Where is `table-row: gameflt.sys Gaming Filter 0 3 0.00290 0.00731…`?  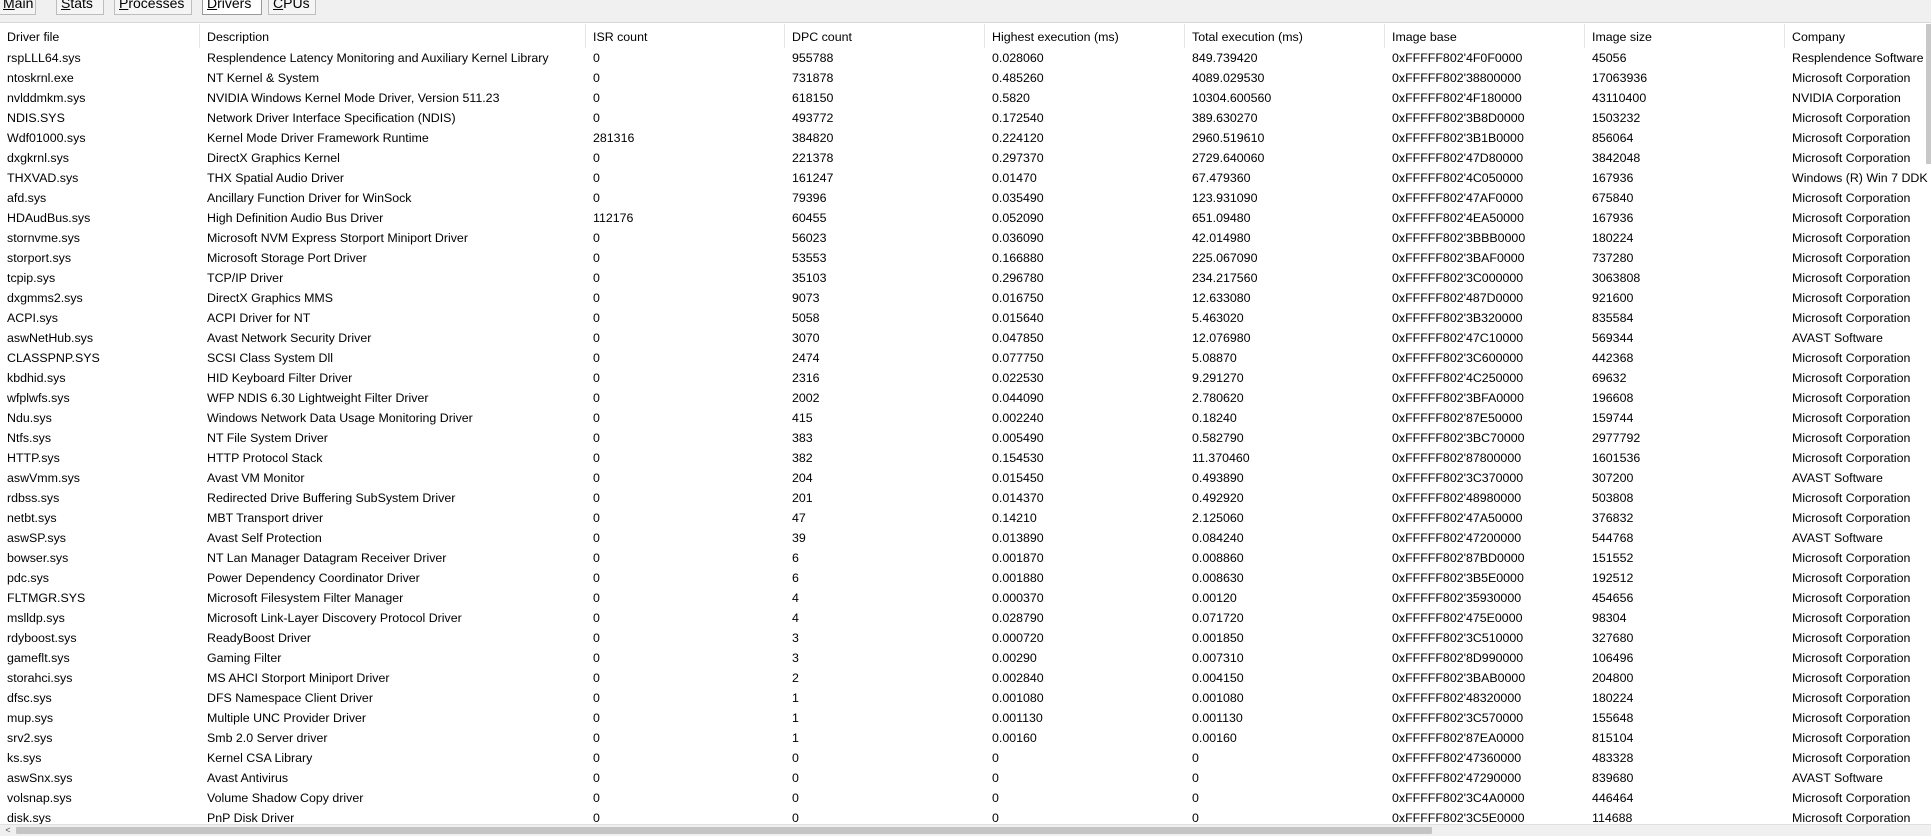 table-row: gameflt.sys Gaming Filter 0 3 0.00290 0.00731… is located at coordinates (965, 659).